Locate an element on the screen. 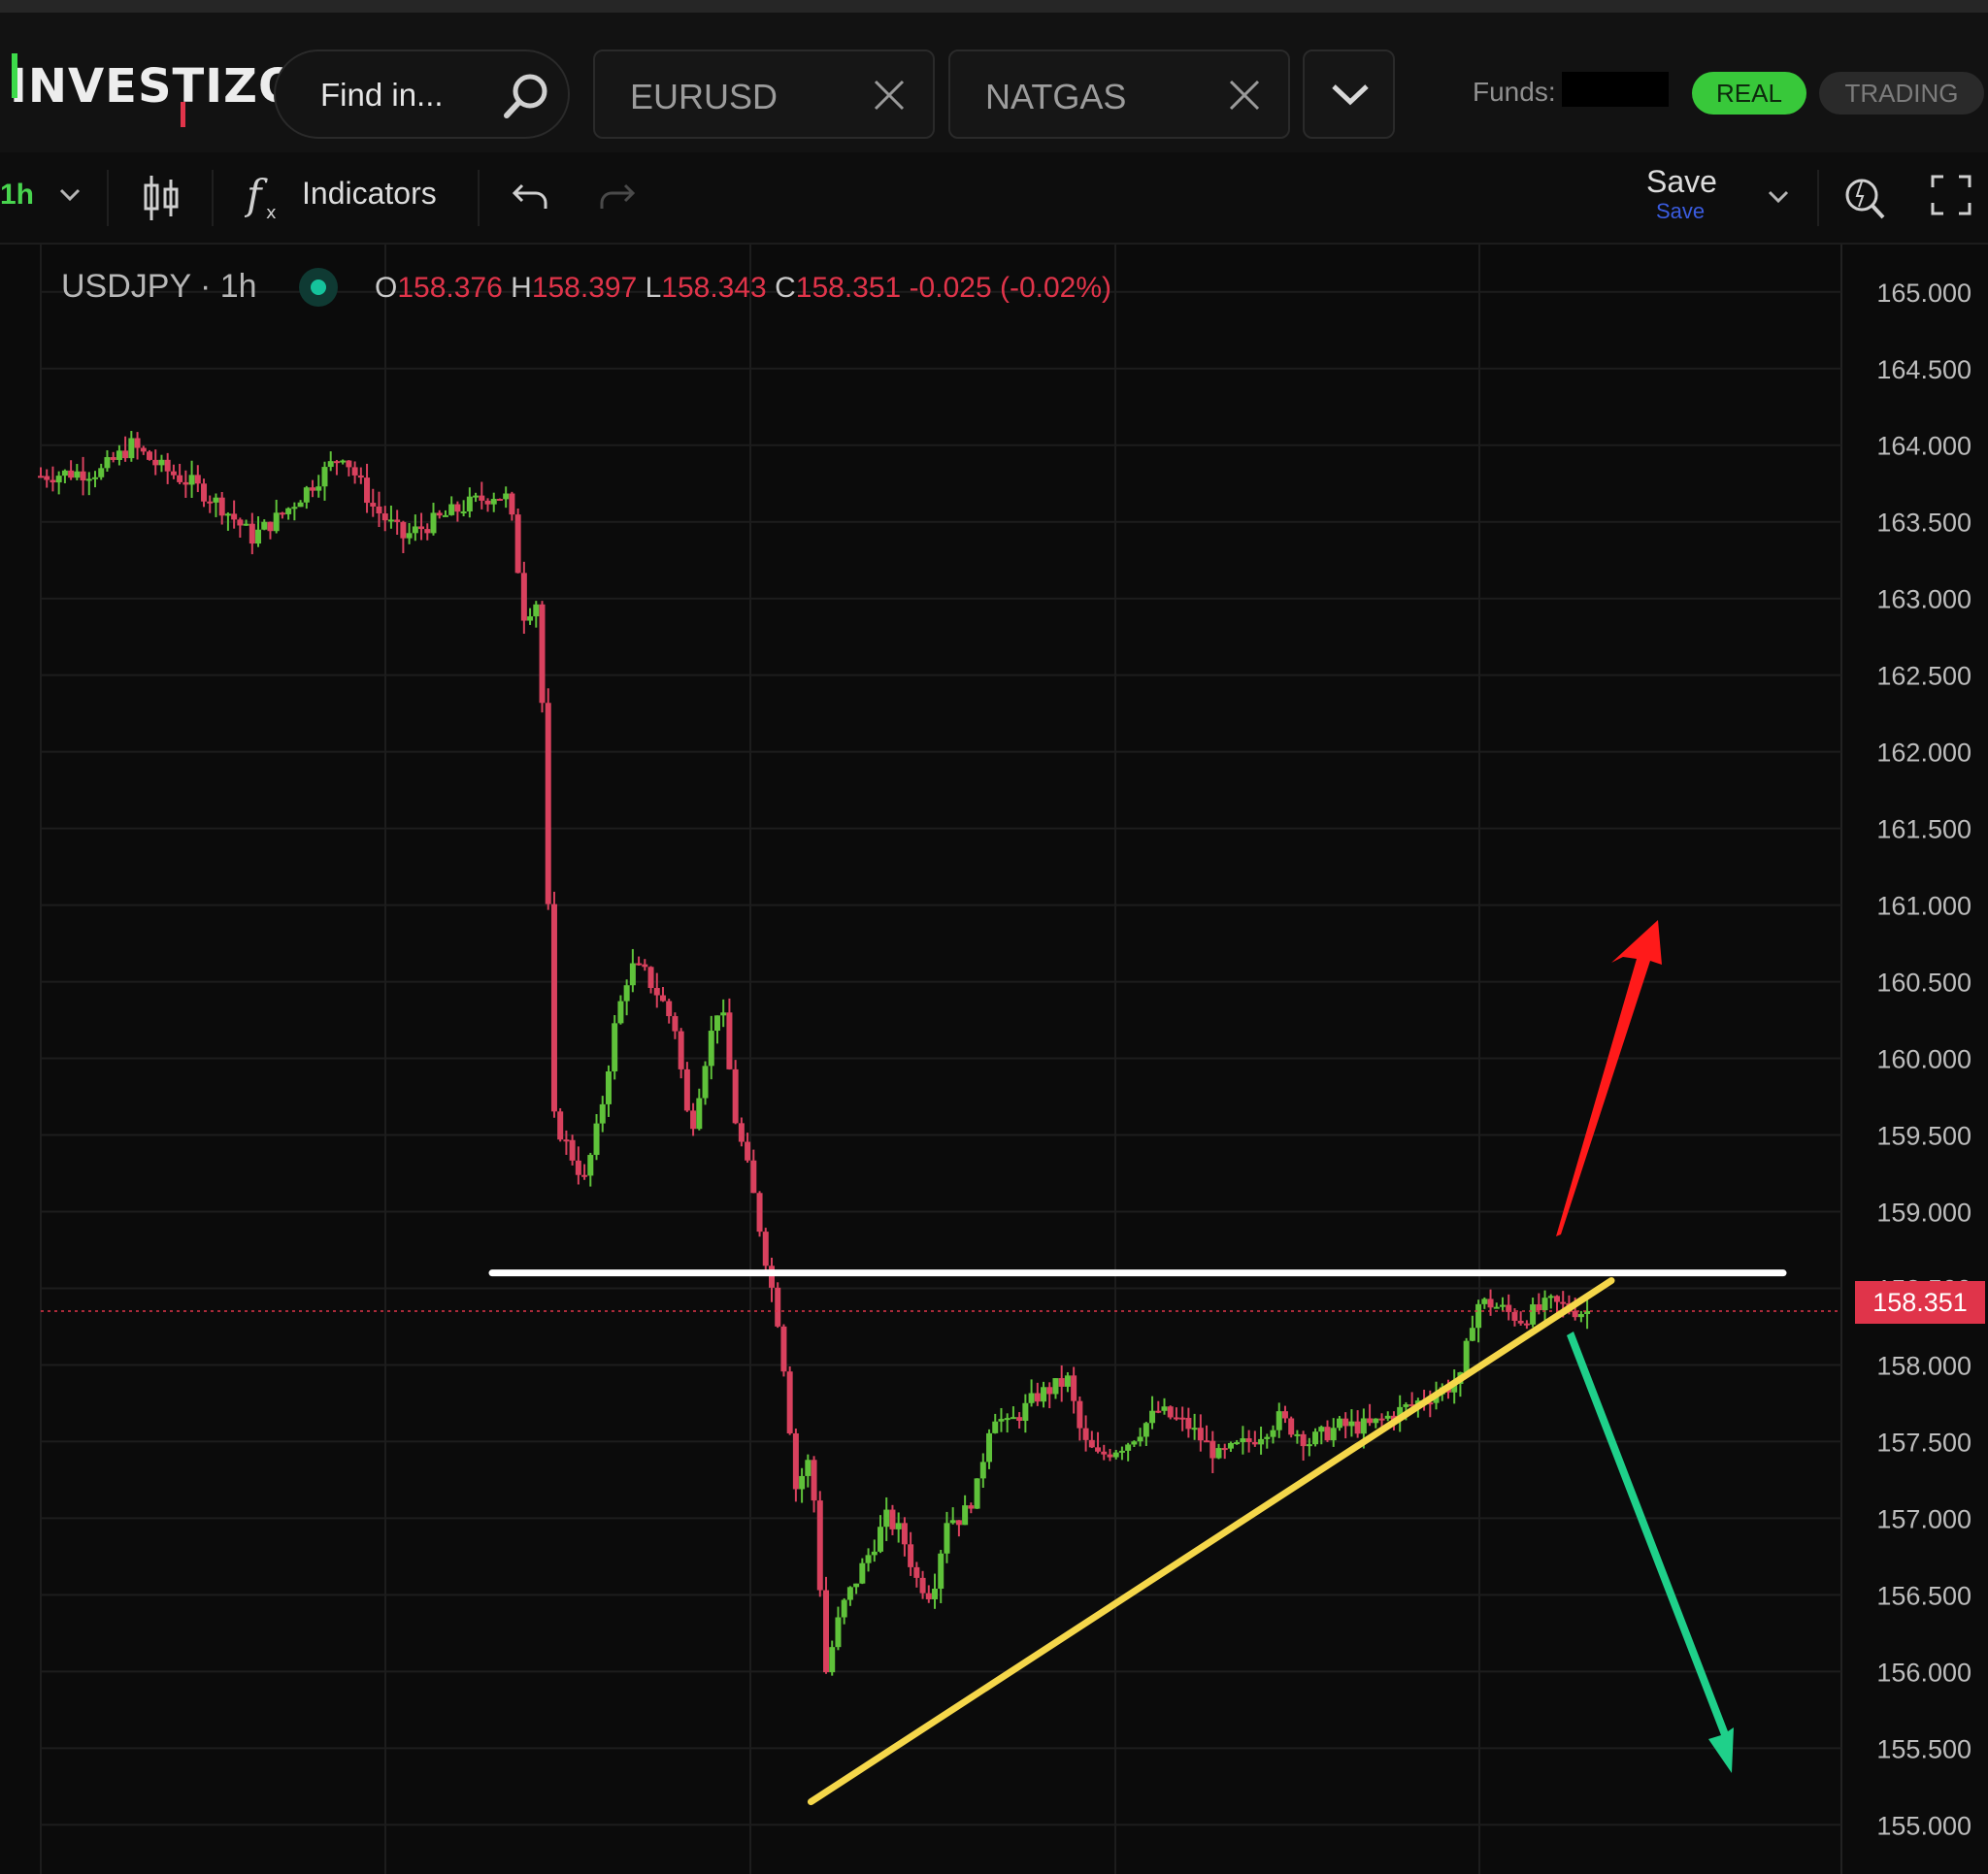 The height and width of the screenshot is (1874, 1988). y-axis-tick-label: 159.500 is located at coordinates (1923, 1137).